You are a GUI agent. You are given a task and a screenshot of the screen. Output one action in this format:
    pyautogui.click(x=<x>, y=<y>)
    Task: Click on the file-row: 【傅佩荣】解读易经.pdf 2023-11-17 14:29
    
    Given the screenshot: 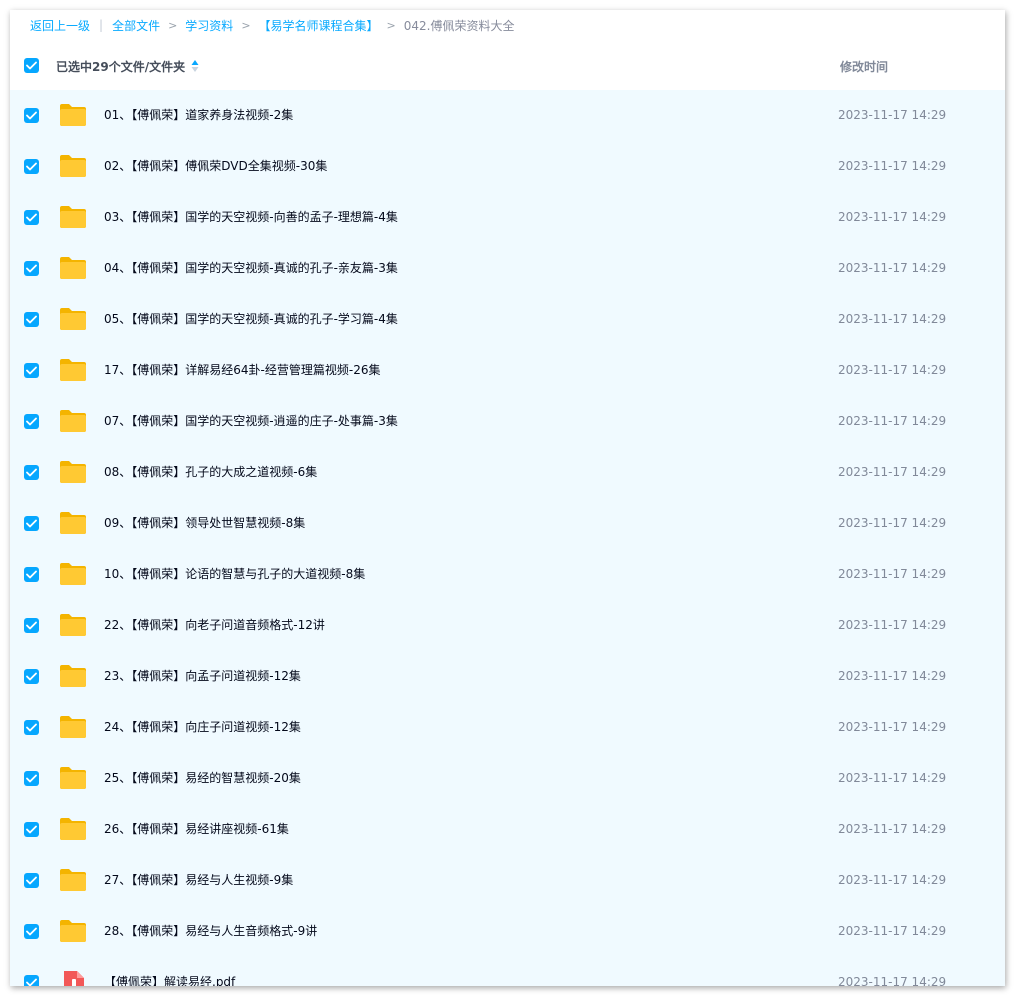 What is the action you would take?
    pyautogui.click(x=507, y=971)
    